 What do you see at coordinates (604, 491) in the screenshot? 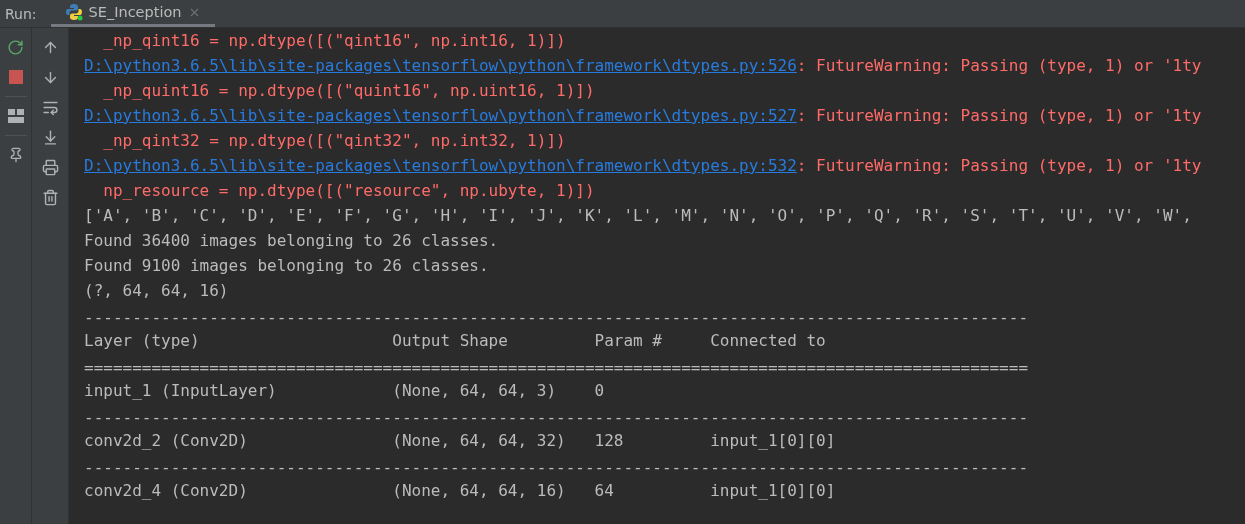
I see `table-cell-text: 64` at bounding box center [604, 491].